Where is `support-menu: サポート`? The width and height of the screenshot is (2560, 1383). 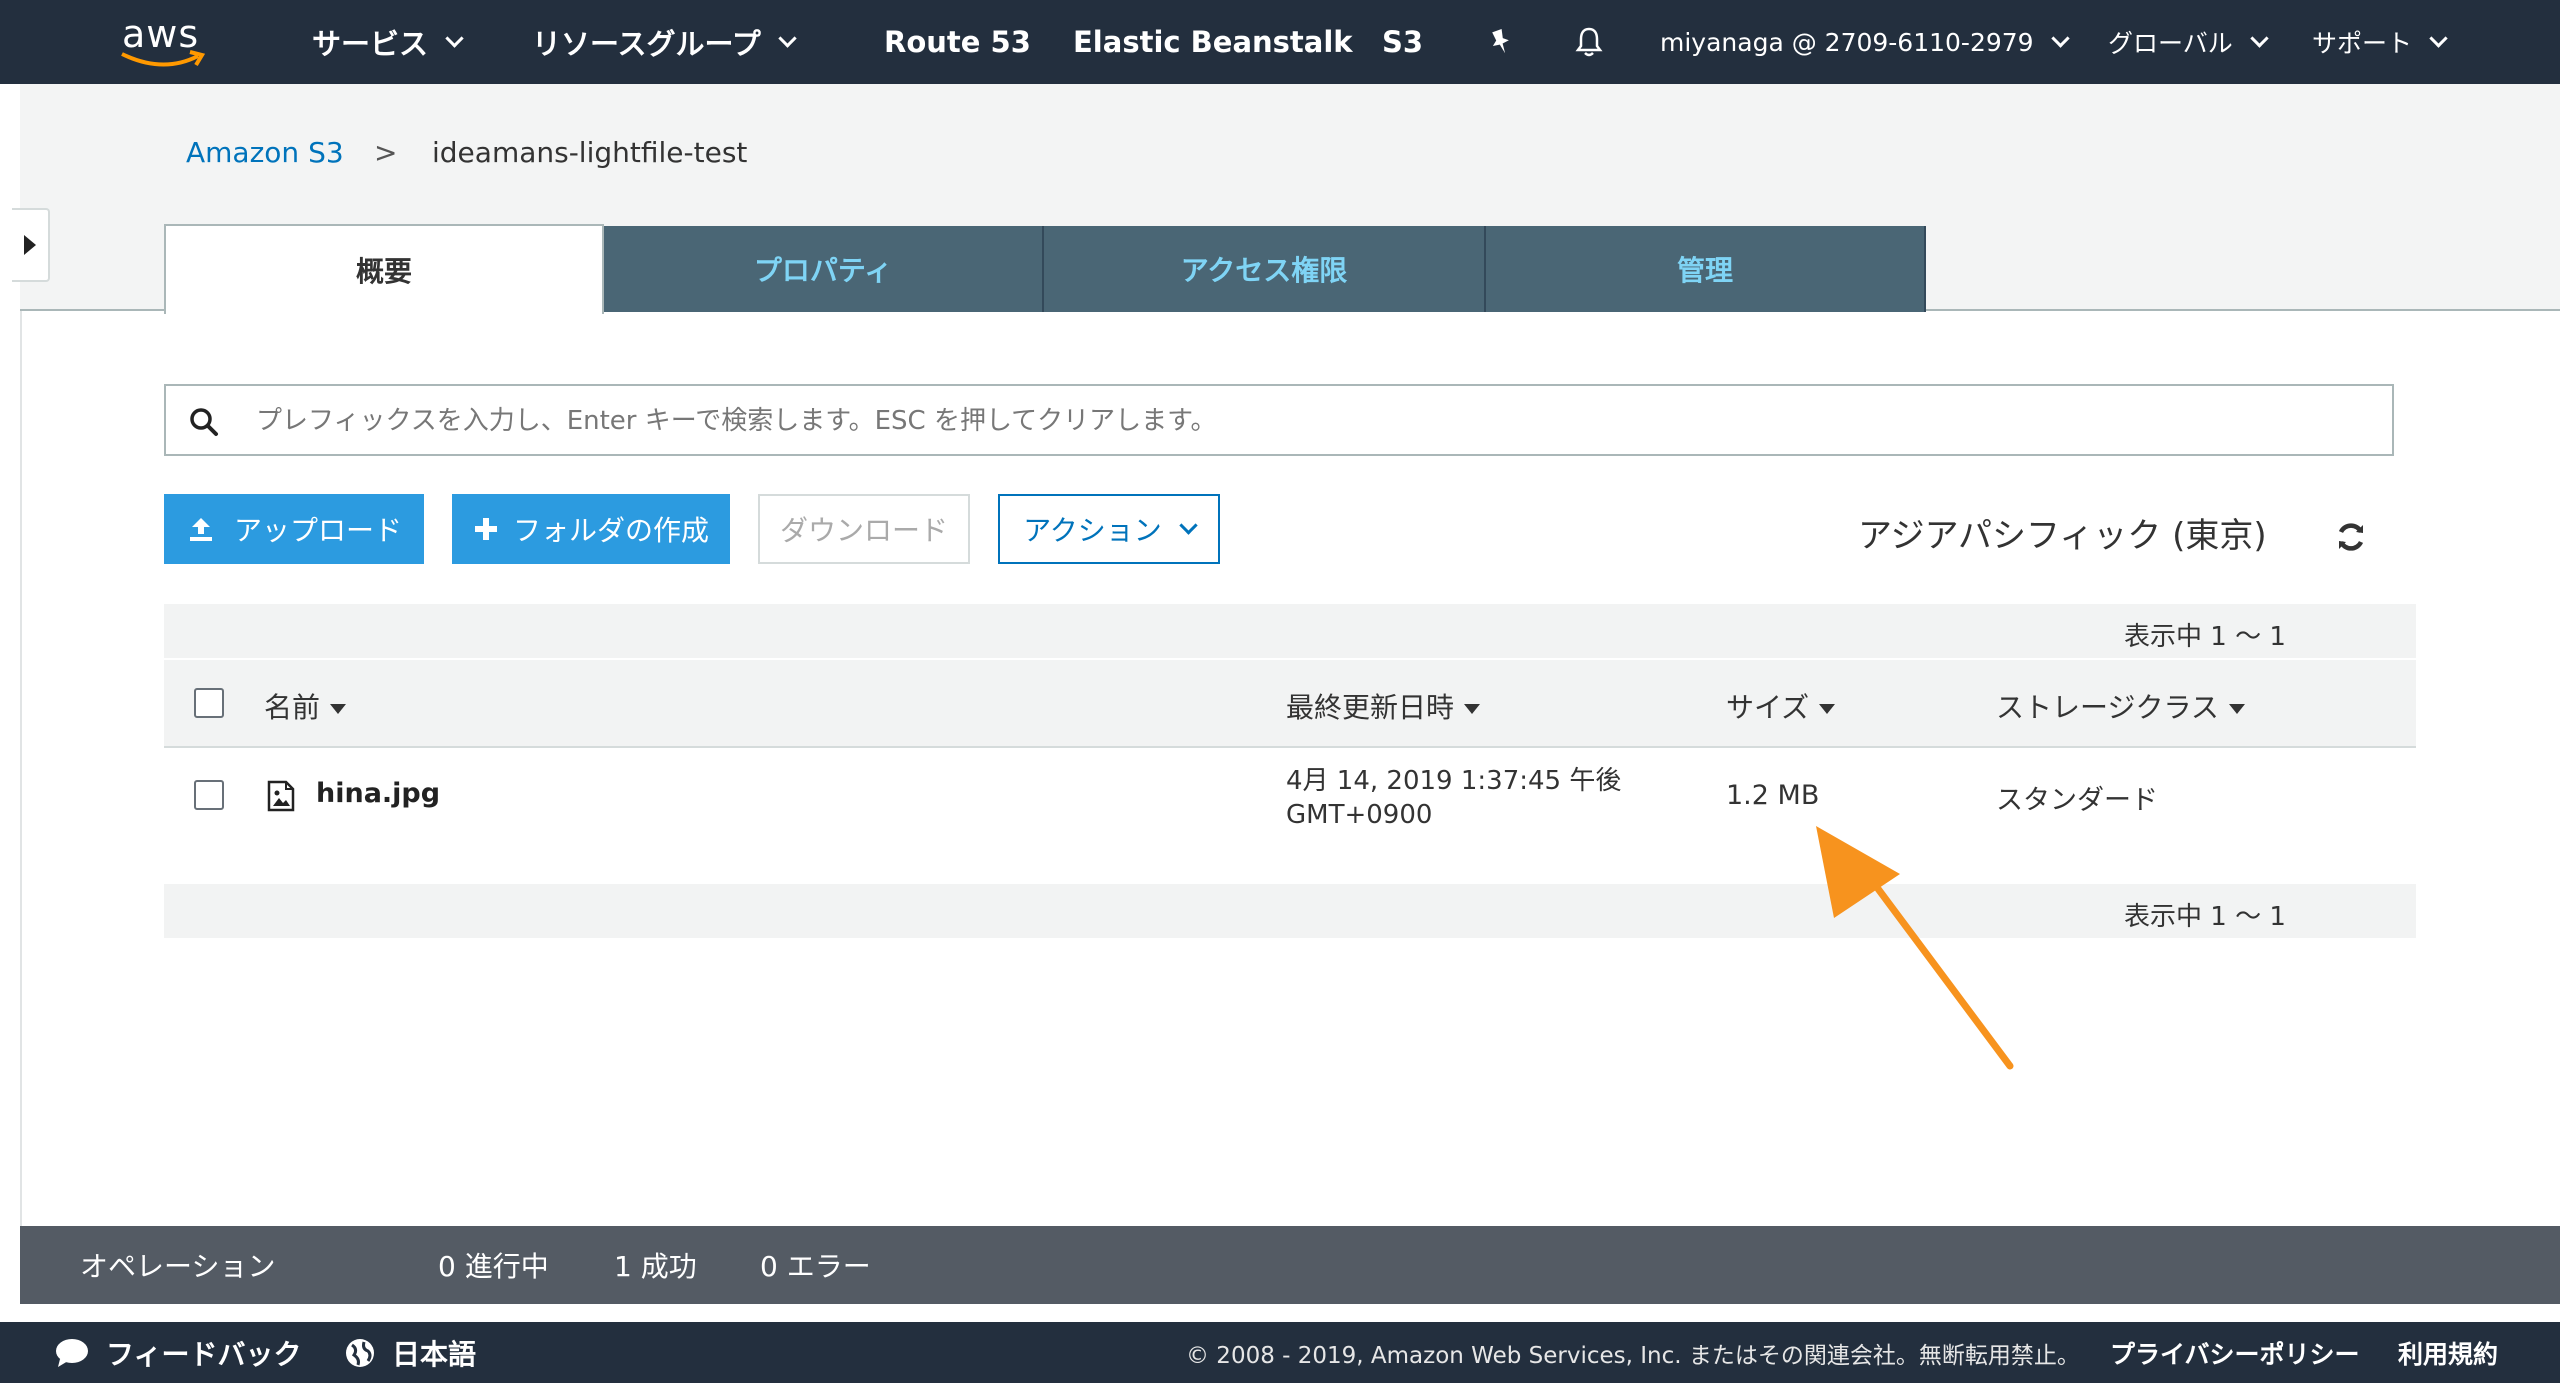
support-menu: サポート is located at coordinates (2380, 42).